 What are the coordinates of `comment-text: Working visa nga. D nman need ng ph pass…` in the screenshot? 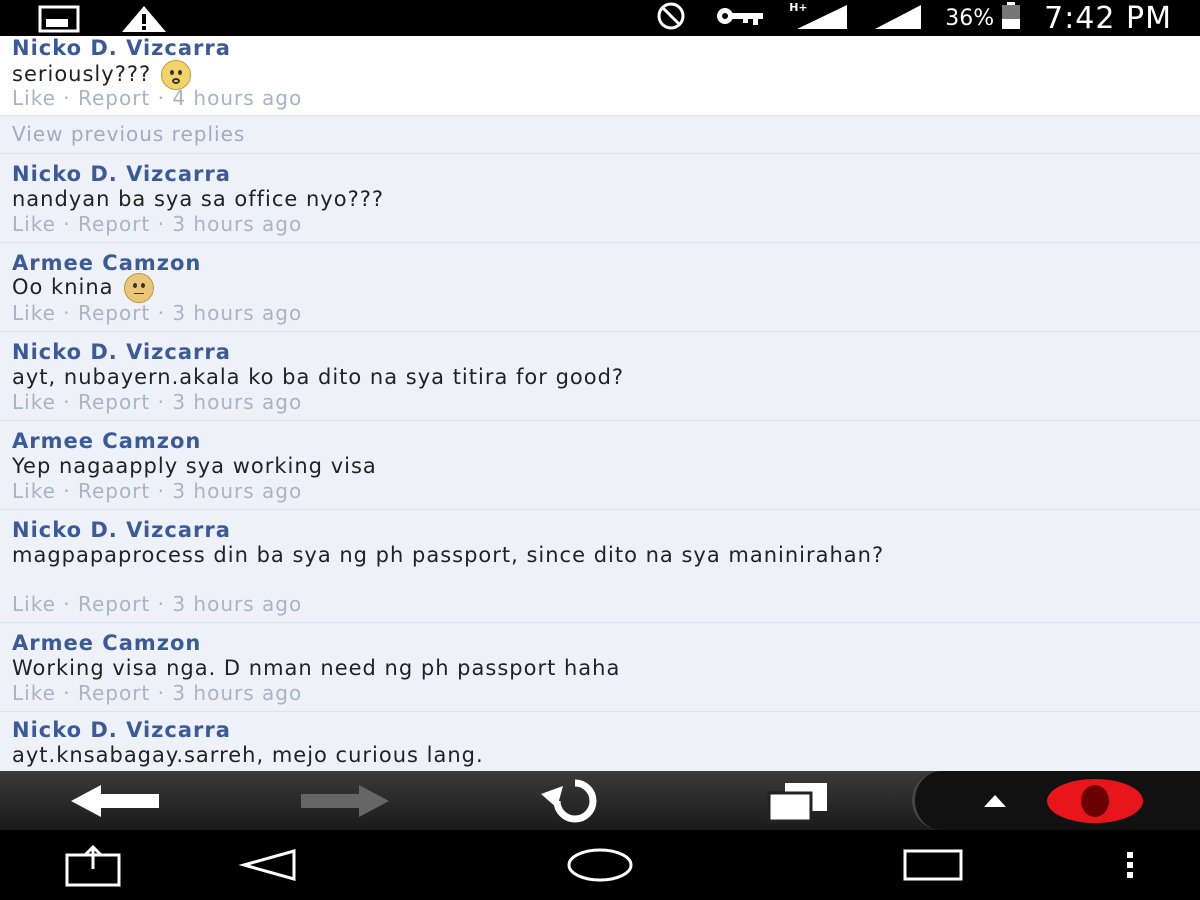 It's located at (316, 668).